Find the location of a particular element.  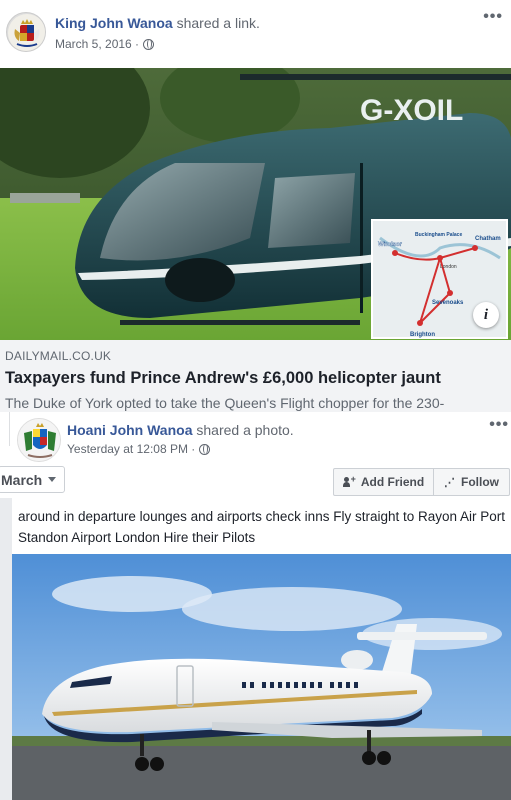

post-author-line: King John Wanoa shared a link. is located at coordinates (157, 23).